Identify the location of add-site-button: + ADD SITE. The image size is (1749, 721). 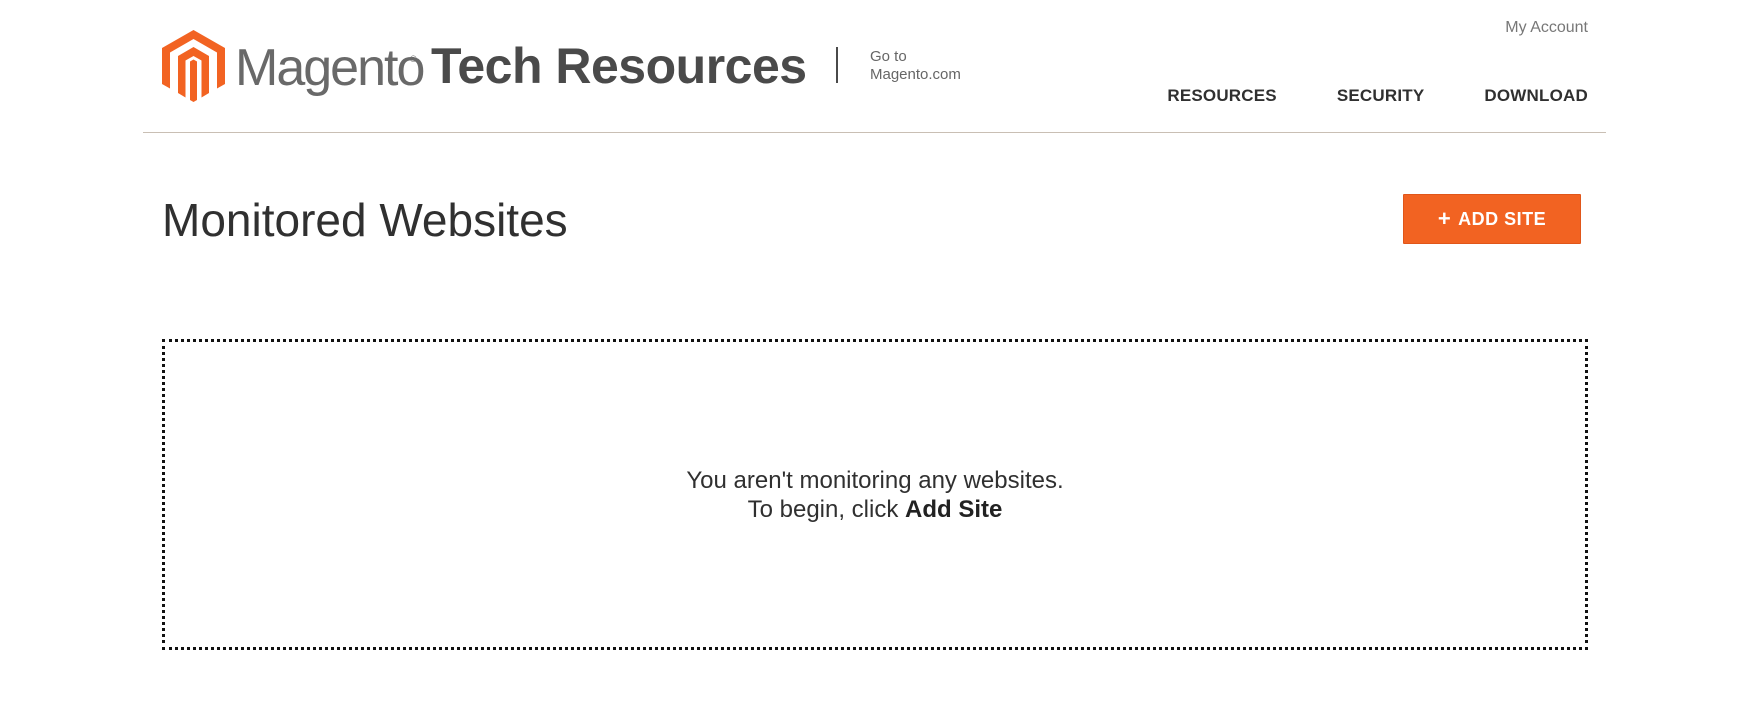
(1492, 219).